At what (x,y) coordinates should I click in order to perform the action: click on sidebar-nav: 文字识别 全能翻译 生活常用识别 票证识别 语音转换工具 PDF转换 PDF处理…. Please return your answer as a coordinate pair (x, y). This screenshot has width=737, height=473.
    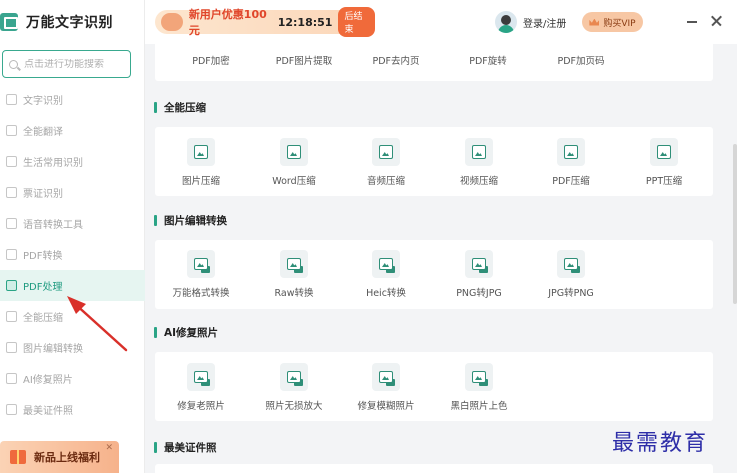
    Looking at the image, I should click on (72, 254).